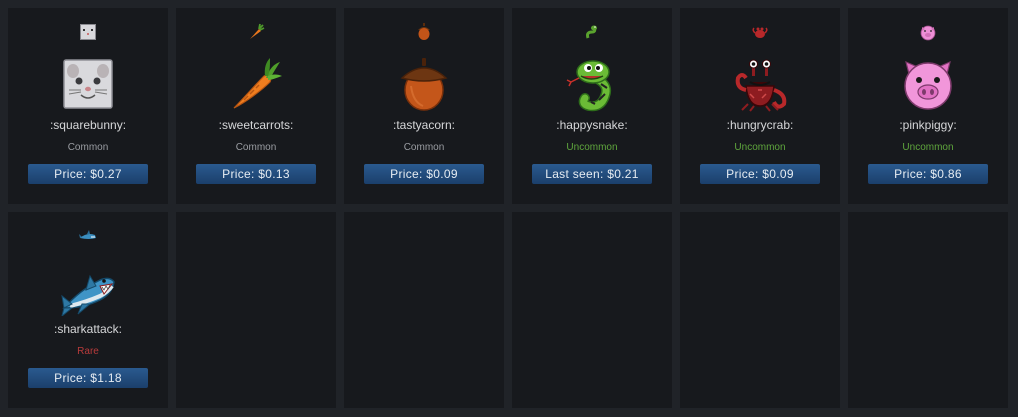 This screenshot has width=1018, height=417. Describe the element at coordinates (88, 378) in the screenshot. I see `price-button: Price: $1.18` at that location.